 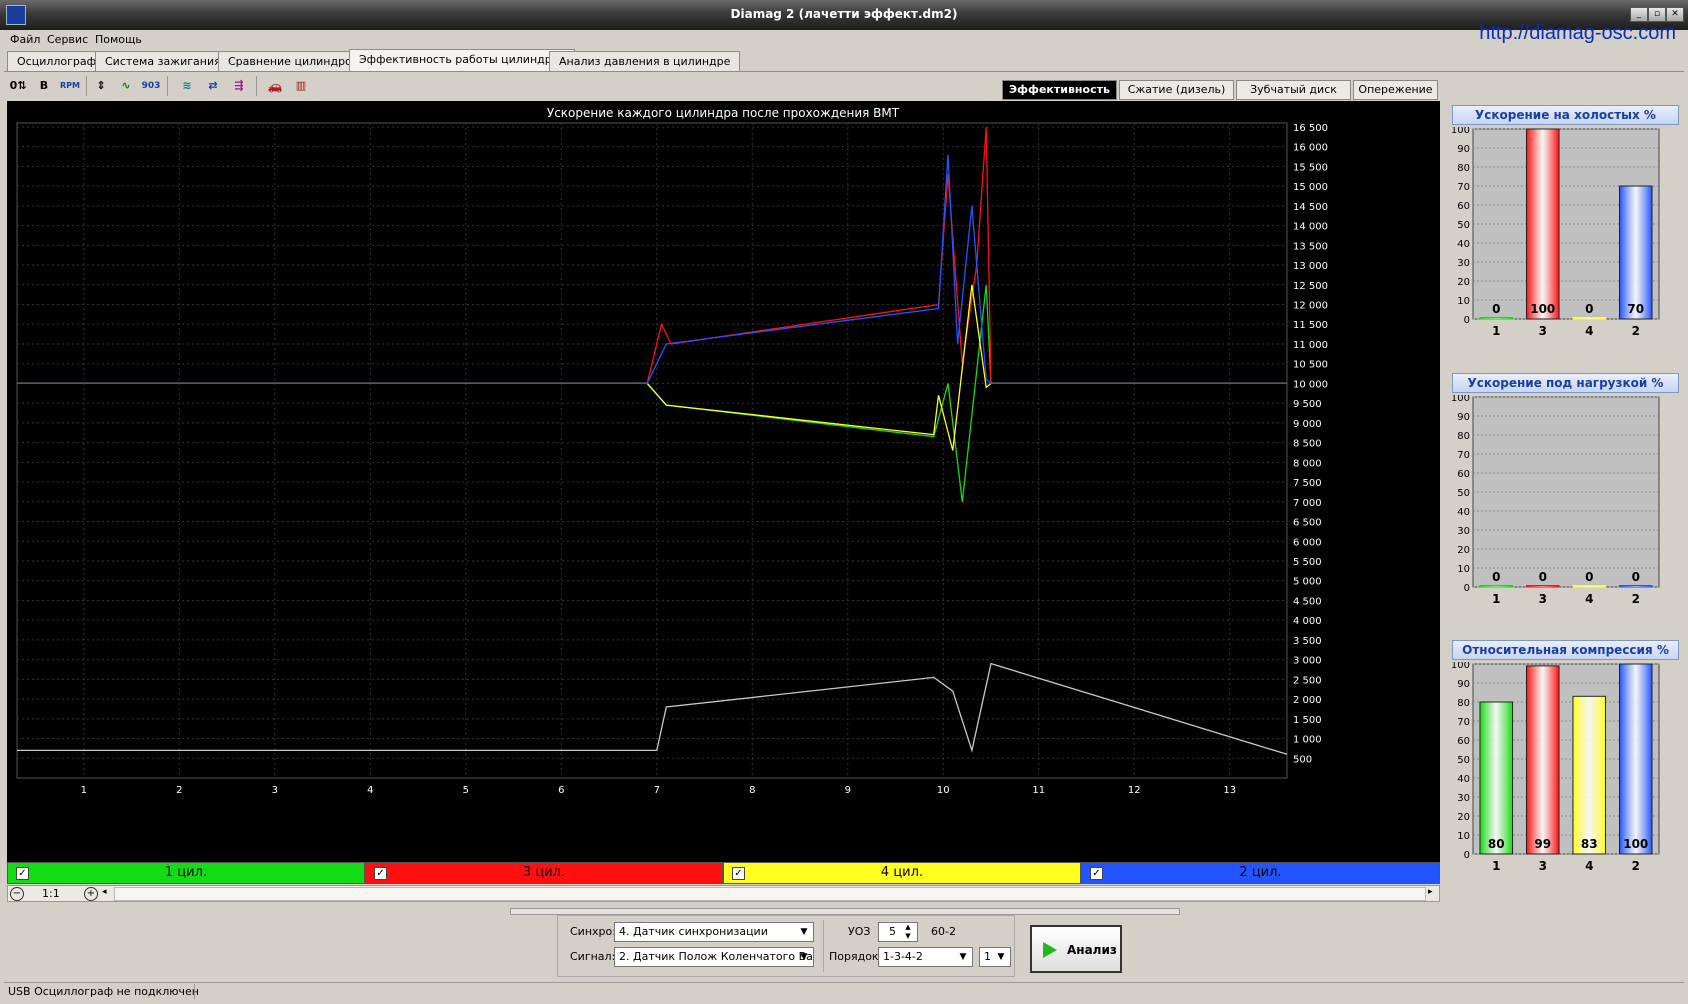 What do you see at coordinates (301, 86) in the screenshot?
I see `bar-chart-icon: ▥` at bounding box center [301, 86].